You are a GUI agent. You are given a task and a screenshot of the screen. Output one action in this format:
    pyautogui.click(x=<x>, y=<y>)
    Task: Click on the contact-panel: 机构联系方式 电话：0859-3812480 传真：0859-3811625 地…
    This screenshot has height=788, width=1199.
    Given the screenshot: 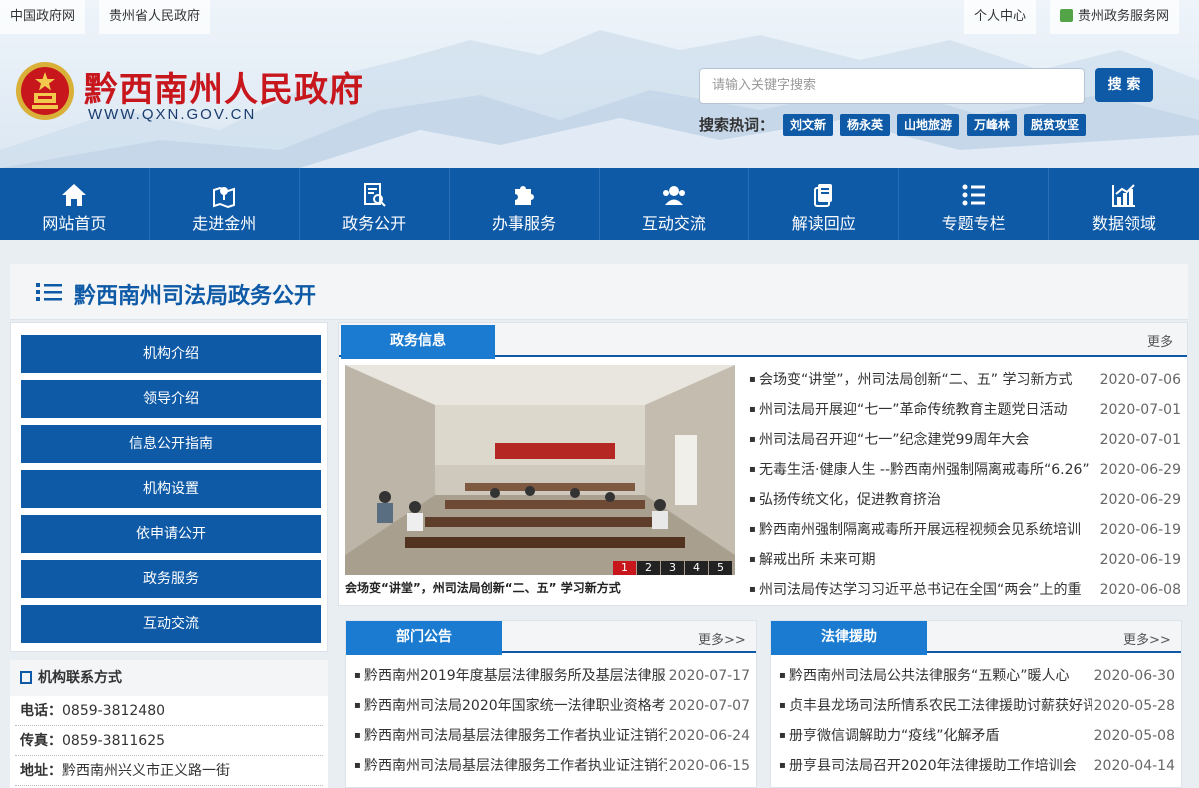 What is the action you would take?
    pyautogui.click(x=169, y=724)
    